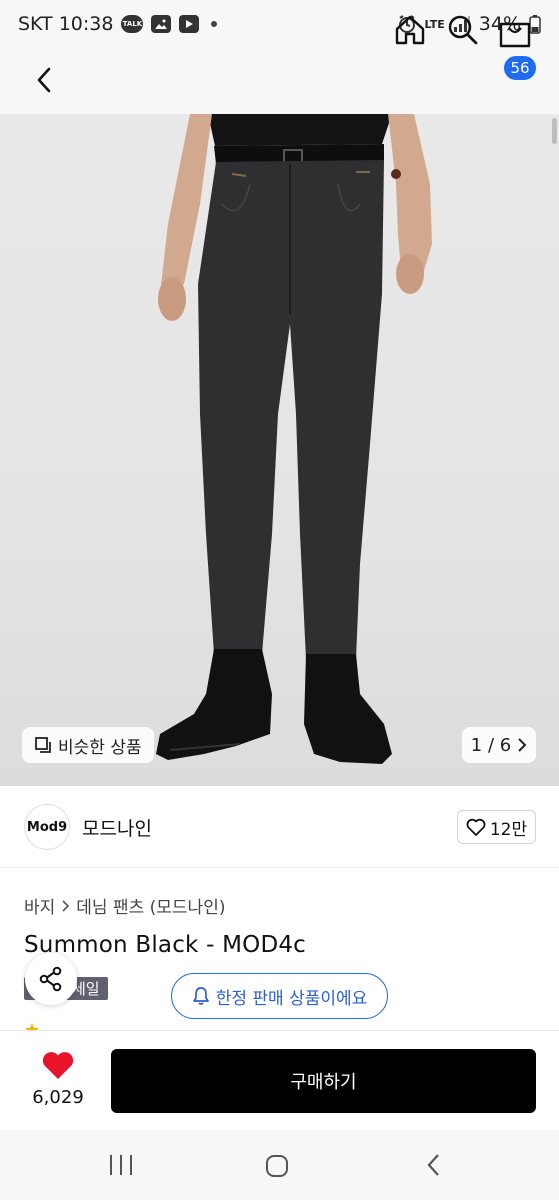  I want to click on image-pager: 1 / 6, so click(499, 745).